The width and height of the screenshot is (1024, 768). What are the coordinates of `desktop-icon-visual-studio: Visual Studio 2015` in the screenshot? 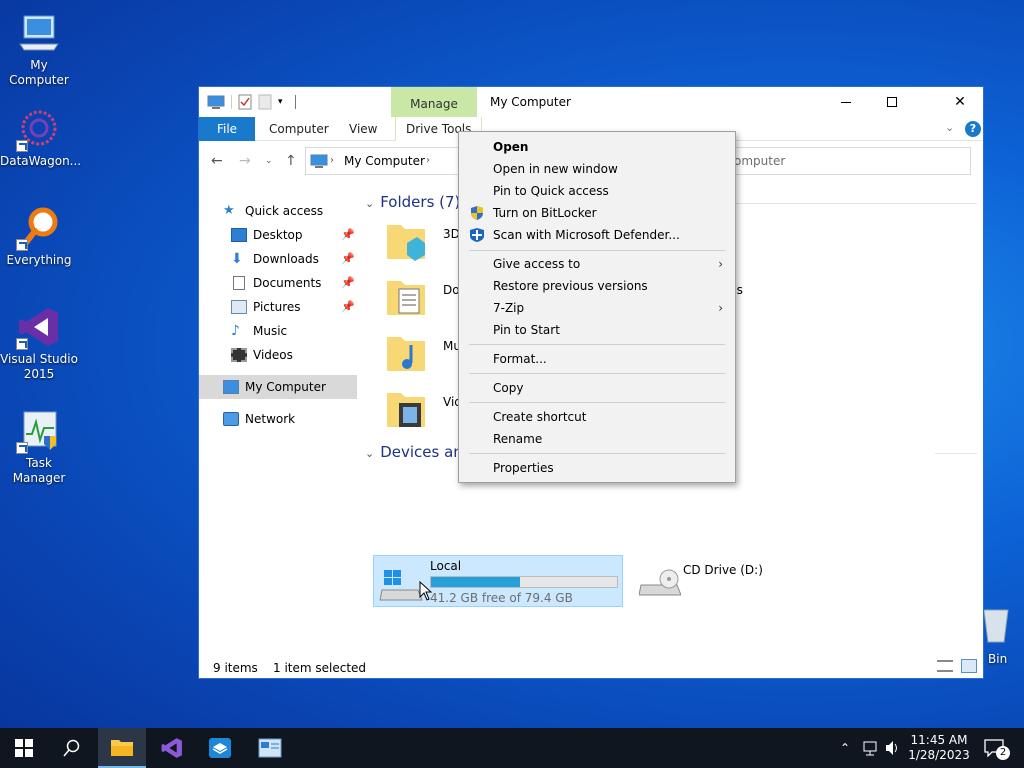 It's located at (39, 343).